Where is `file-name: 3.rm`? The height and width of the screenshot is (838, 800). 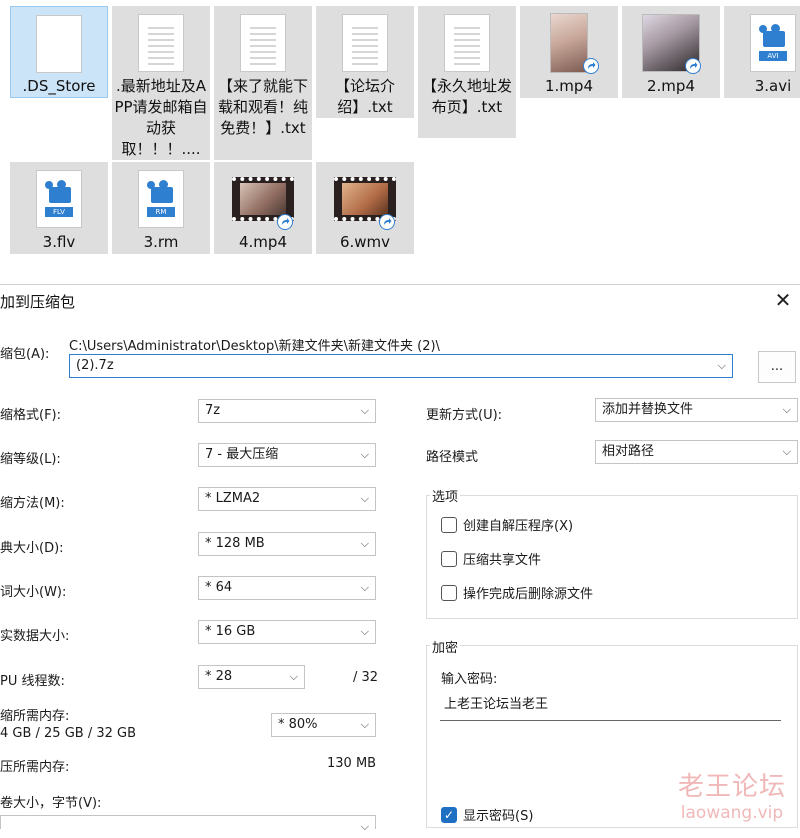
file-name: 3.rm is located at coordinates (161, 242).